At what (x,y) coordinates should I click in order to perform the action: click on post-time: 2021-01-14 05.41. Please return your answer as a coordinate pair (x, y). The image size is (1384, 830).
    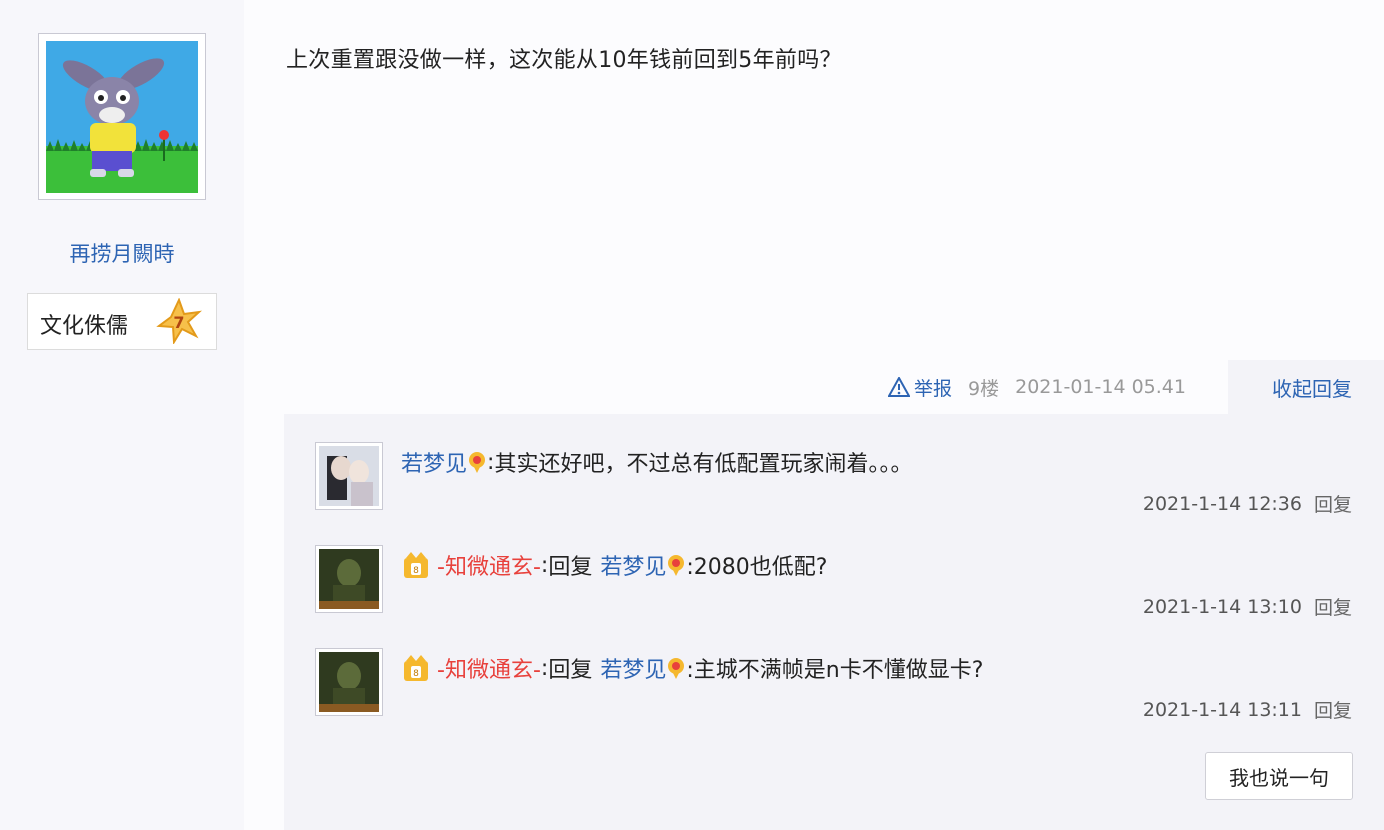
    Looking at the image, I should click on (1100, 387).